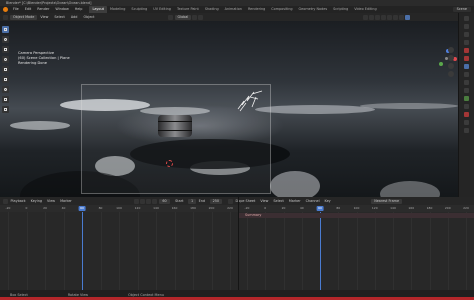  Describe the element at coordinates (466, 26) in the screenshot. I see `render-properties-icon` at that location.